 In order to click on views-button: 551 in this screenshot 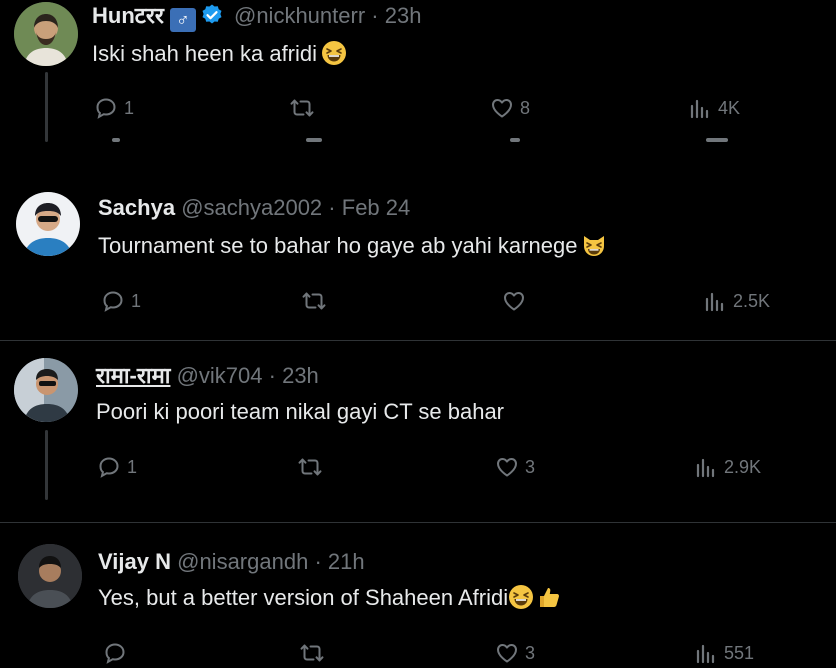, I will do `click(724, 653)`.